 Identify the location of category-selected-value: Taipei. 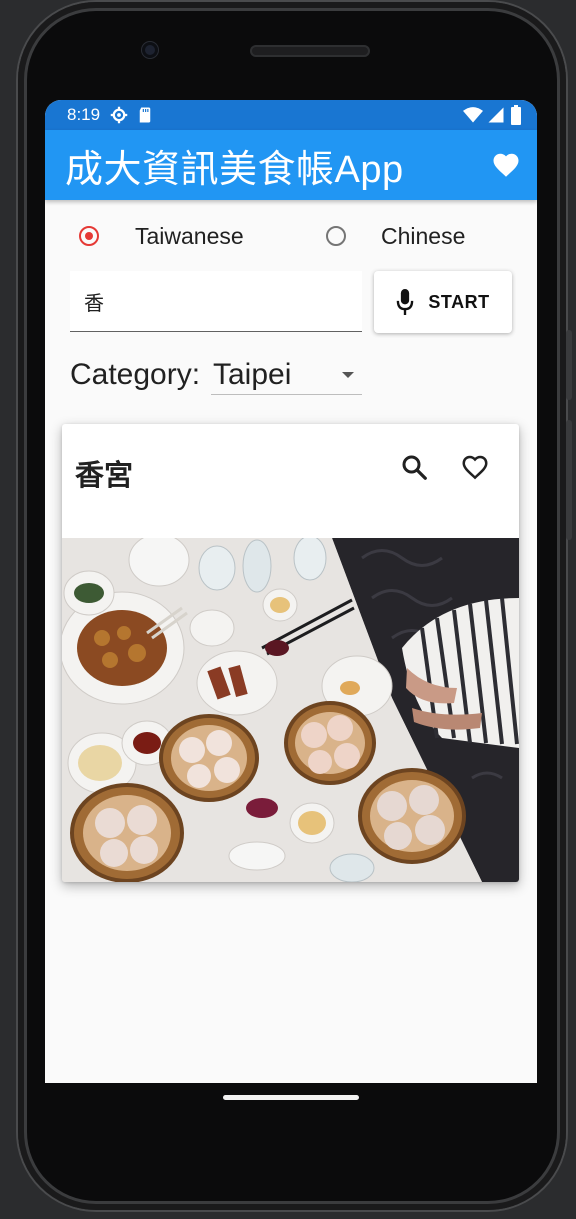
(252, 374).